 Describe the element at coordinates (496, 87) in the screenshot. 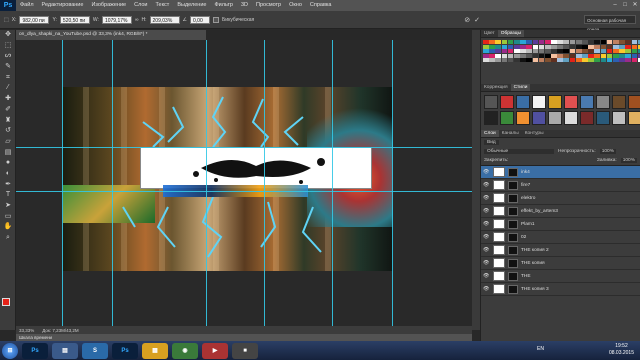

I see `tab-adjustments: Коррекция` at that location.